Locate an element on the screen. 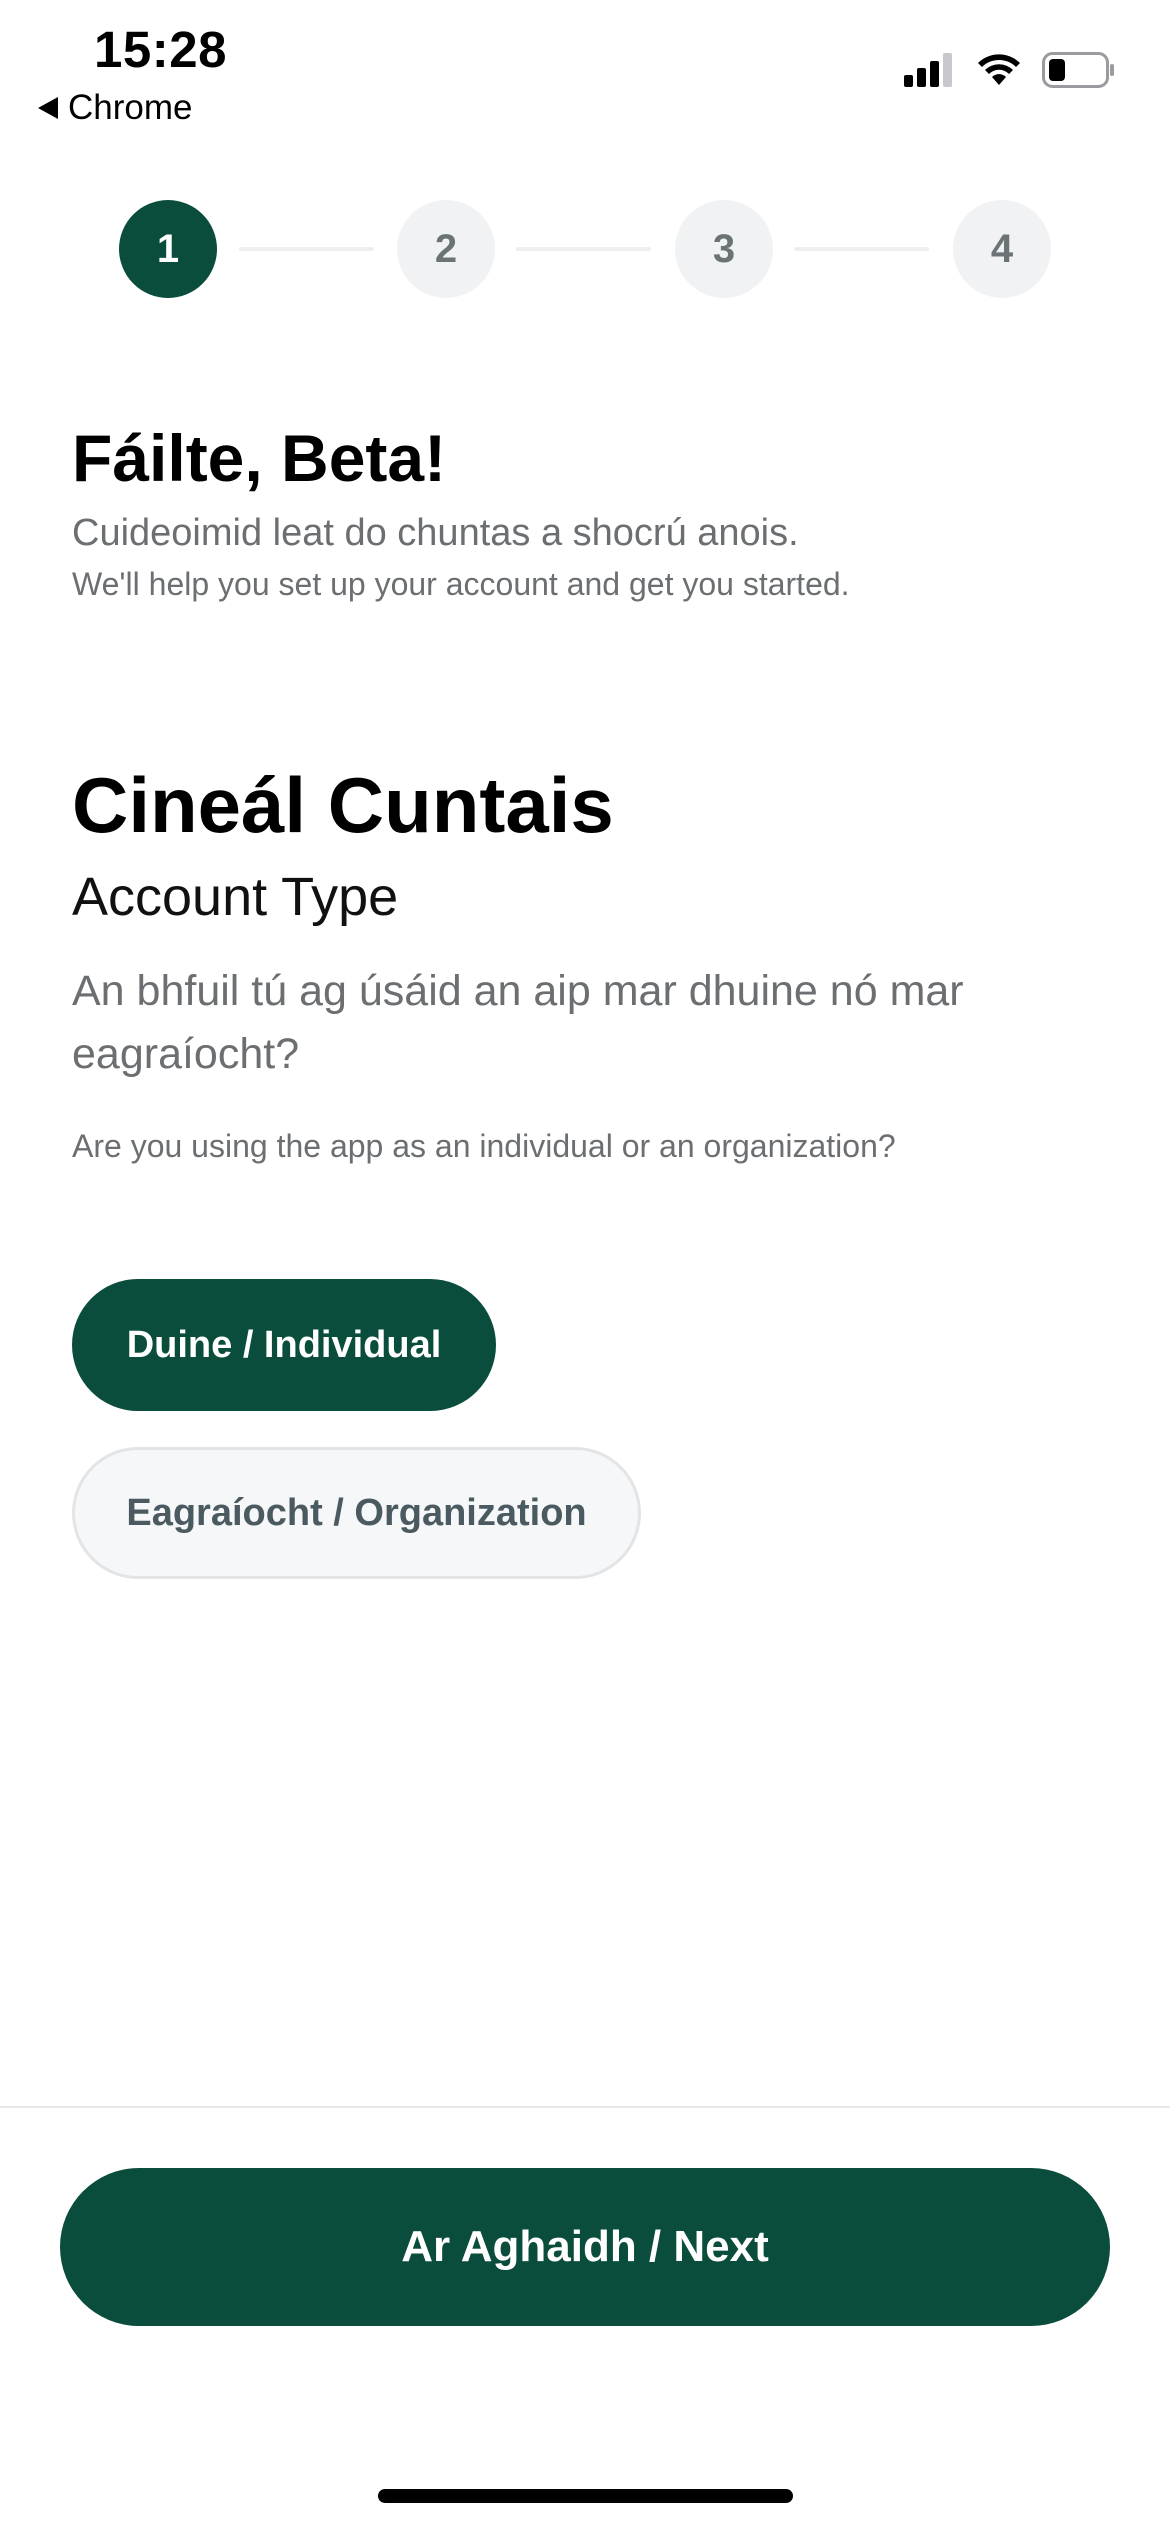  status-time: 15:28 is located at coordinates (160, 49).